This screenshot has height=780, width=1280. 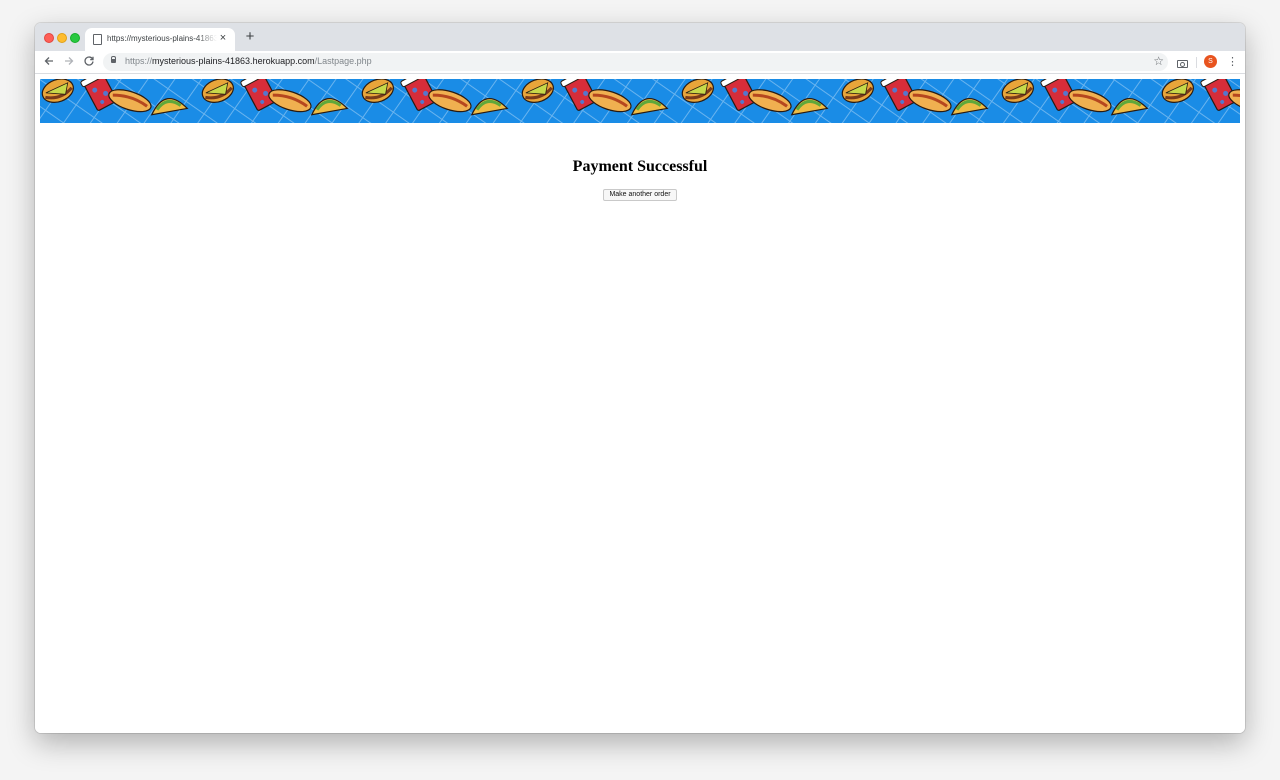 I want to click on kebab-menu-icon: ⋮, so click(x=1232, y=62).